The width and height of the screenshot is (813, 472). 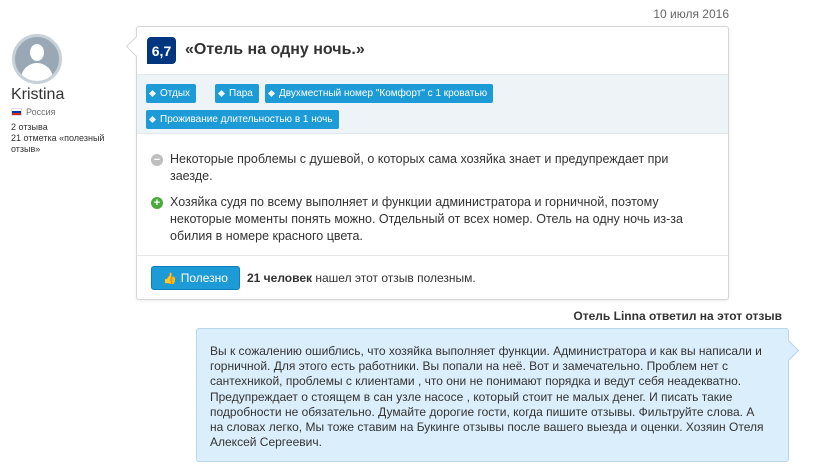 What do you see at coordinates (280, 278) in the screenshot?
I see `helpful-count: 21 человек` at bounding box center [280, 278].